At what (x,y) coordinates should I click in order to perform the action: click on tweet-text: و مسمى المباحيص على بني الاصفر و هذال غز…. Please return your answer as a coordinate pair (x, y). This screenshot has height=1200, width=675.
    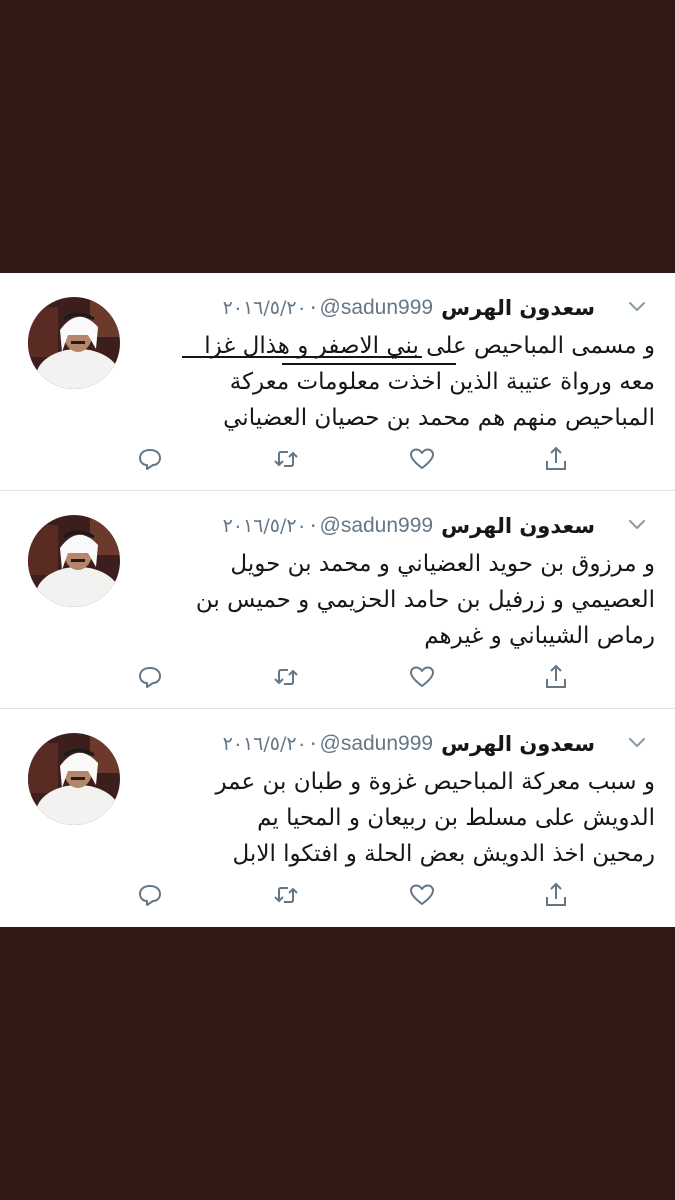
    Looking at the image, I should click on (390, 382).